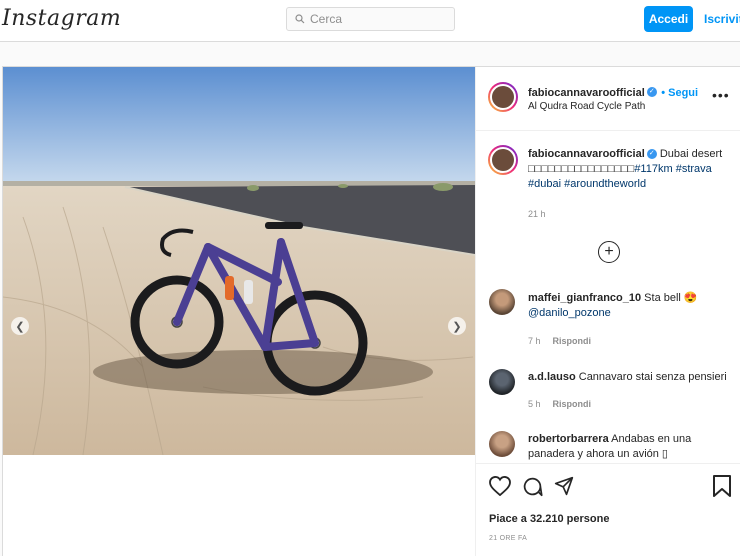  I want to click on post-timestamp: 21 ORE FA, so click(508, 538).